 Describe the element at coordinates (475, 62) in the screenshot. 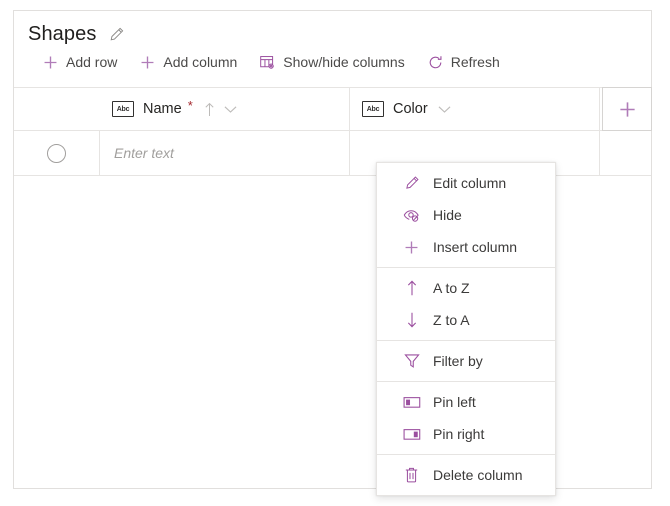

I see `refresh-label: Refresh` at that location.